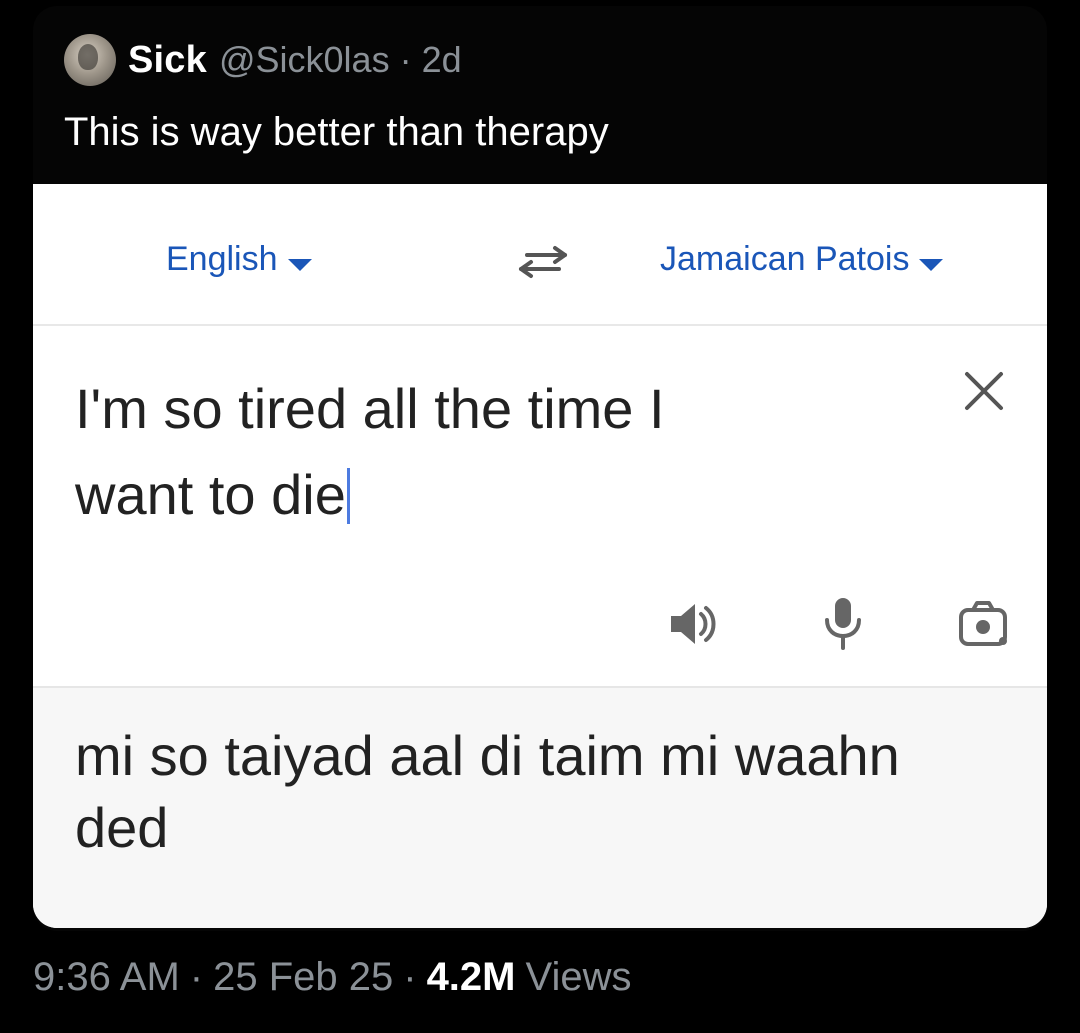  What do you see at coordinates (985, 626) in the screenshot?
I see `camera-icon` at bounding box center [985, 626].